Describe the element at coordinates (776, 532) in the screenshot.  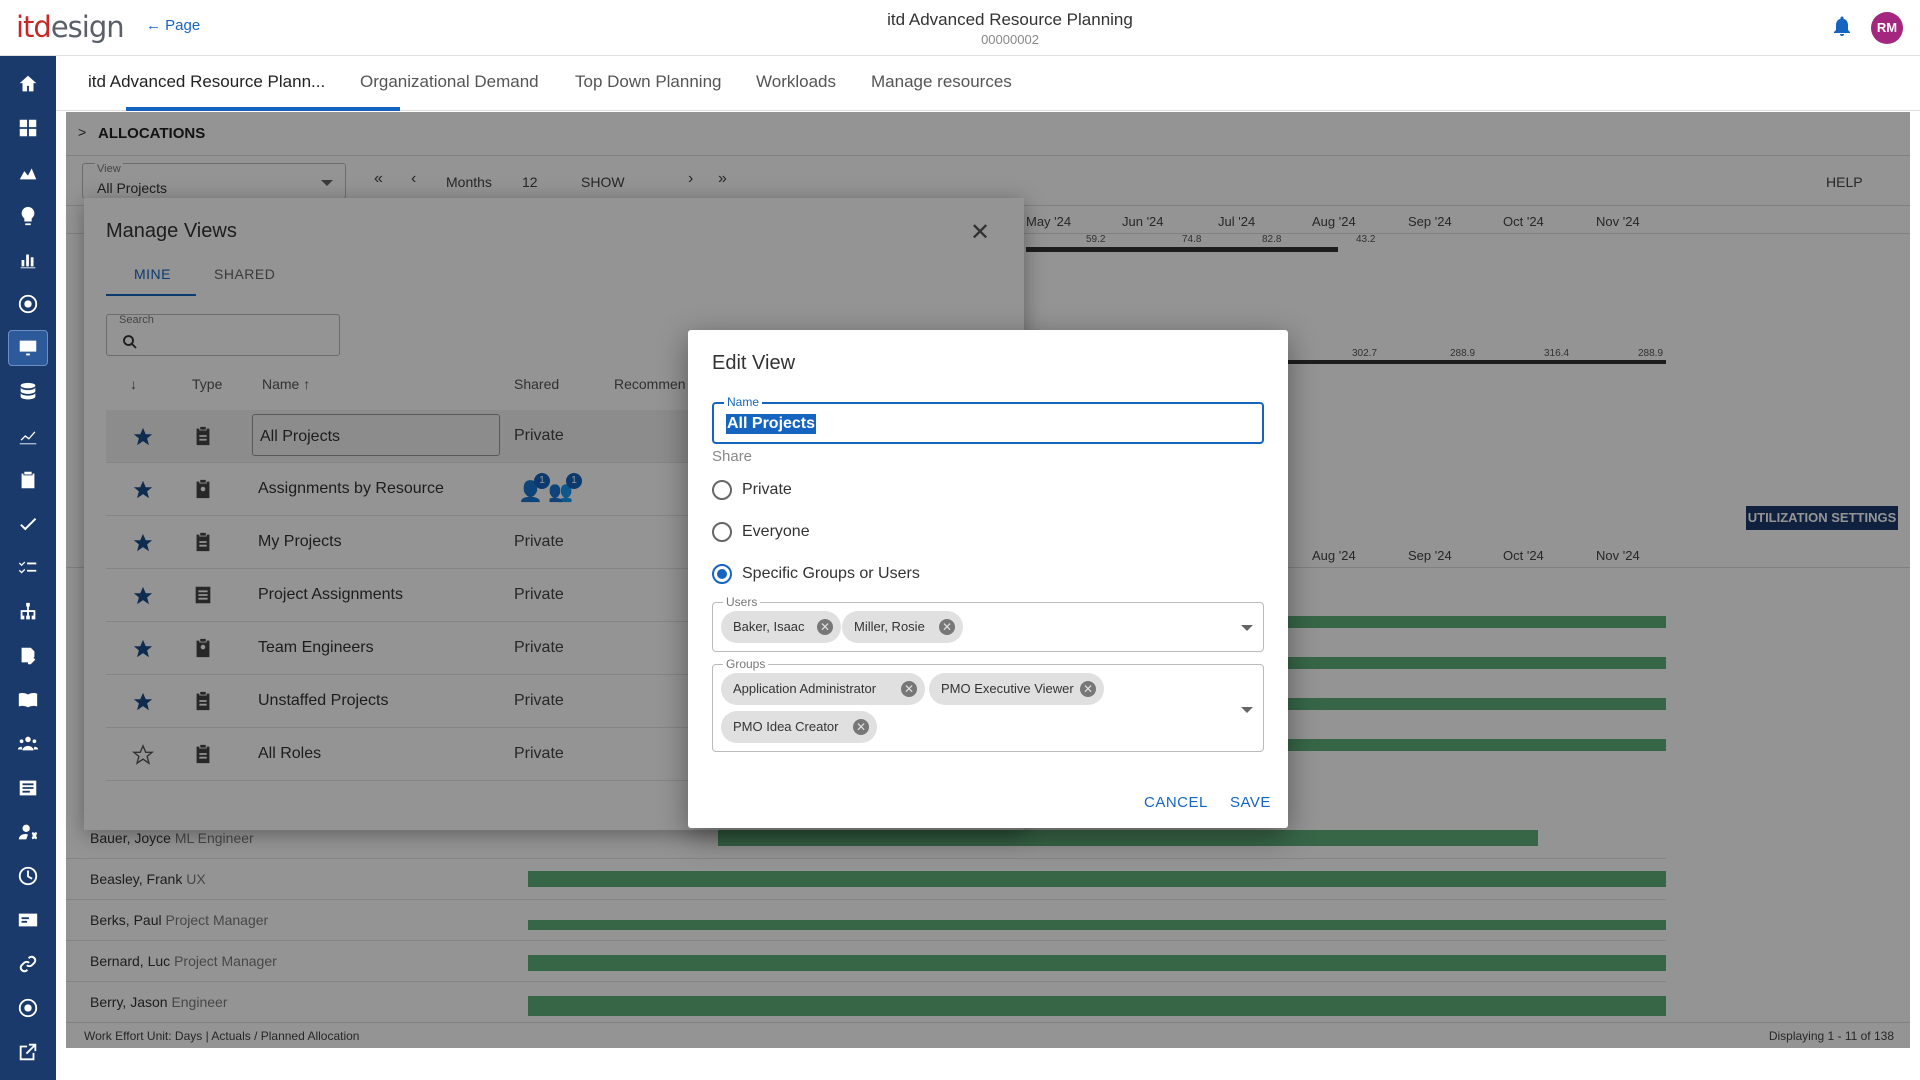
I see `radio-everyone-label: Everyone` at that location.